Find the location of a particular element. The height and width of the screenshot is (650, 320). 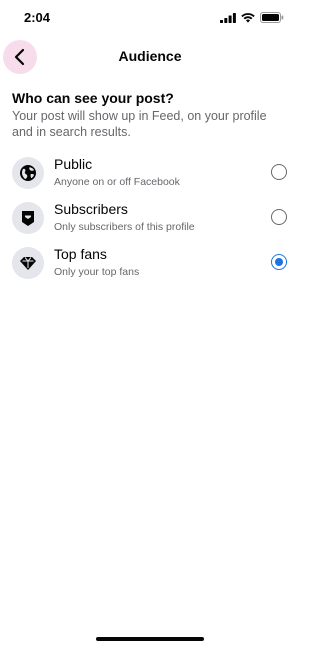

option-title: Public is located at coordinates (73, 164).